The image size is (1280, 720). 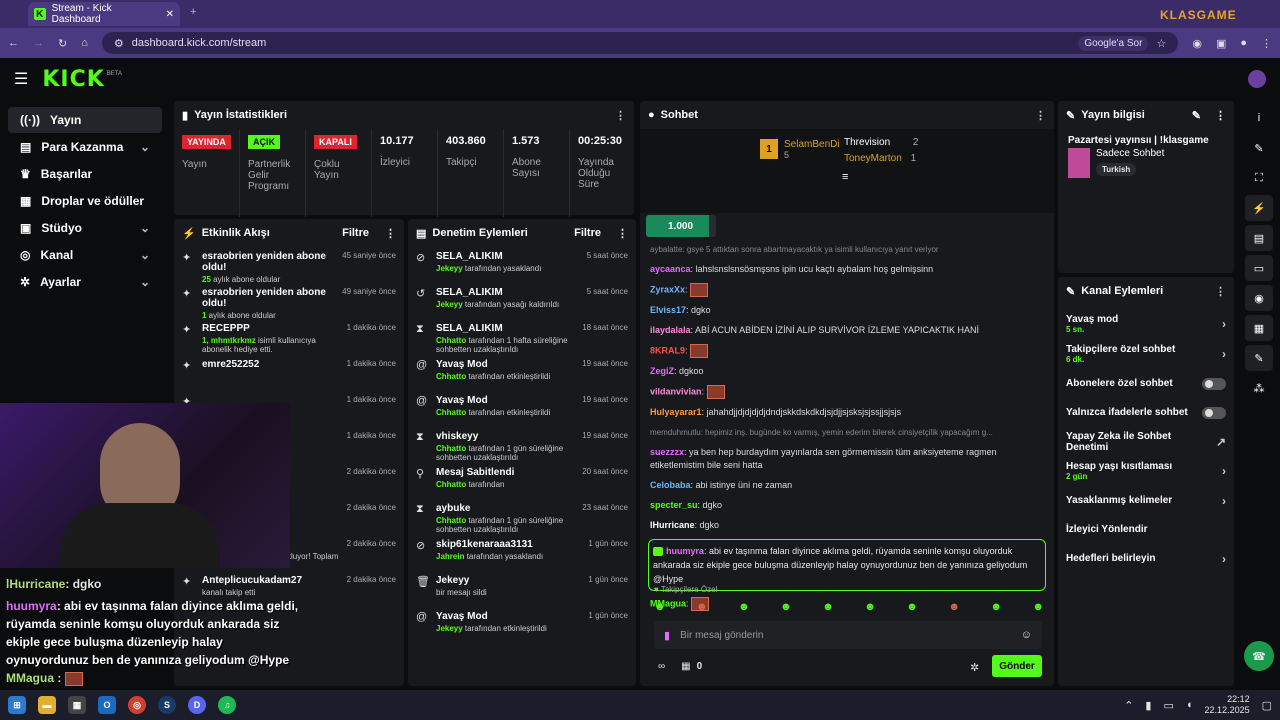 What do you see at coordinates (85, 174) in the screenshot?
I see `sidebar-item-basarilar: ♛ Başarılar` at bounding box center [85, 174].